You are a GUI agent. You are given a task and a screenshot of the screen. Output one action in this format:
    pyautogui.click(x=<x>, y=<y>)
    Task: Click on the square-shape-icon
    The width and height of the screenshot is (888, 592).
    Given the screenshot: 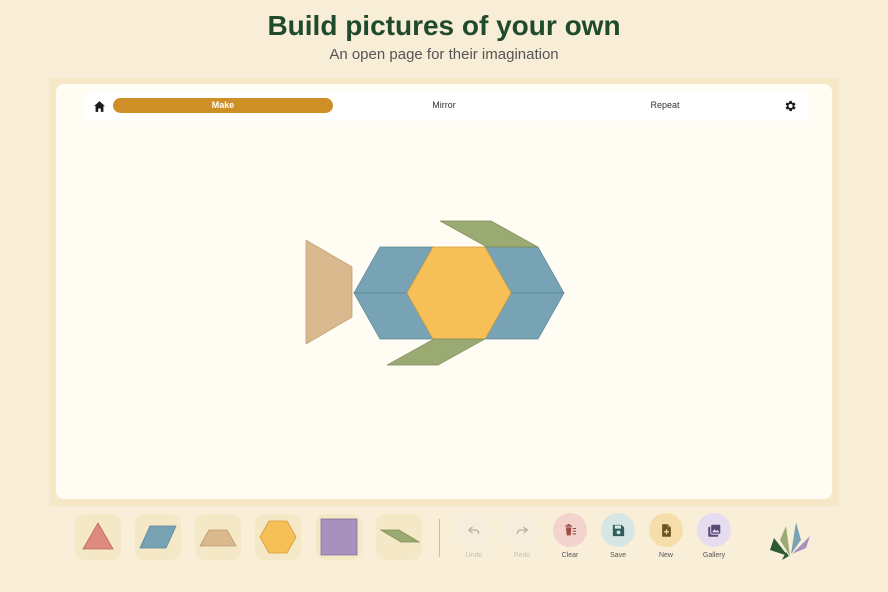 What is the action you would take?
    pyautogui.click(x=339, y=537)
    